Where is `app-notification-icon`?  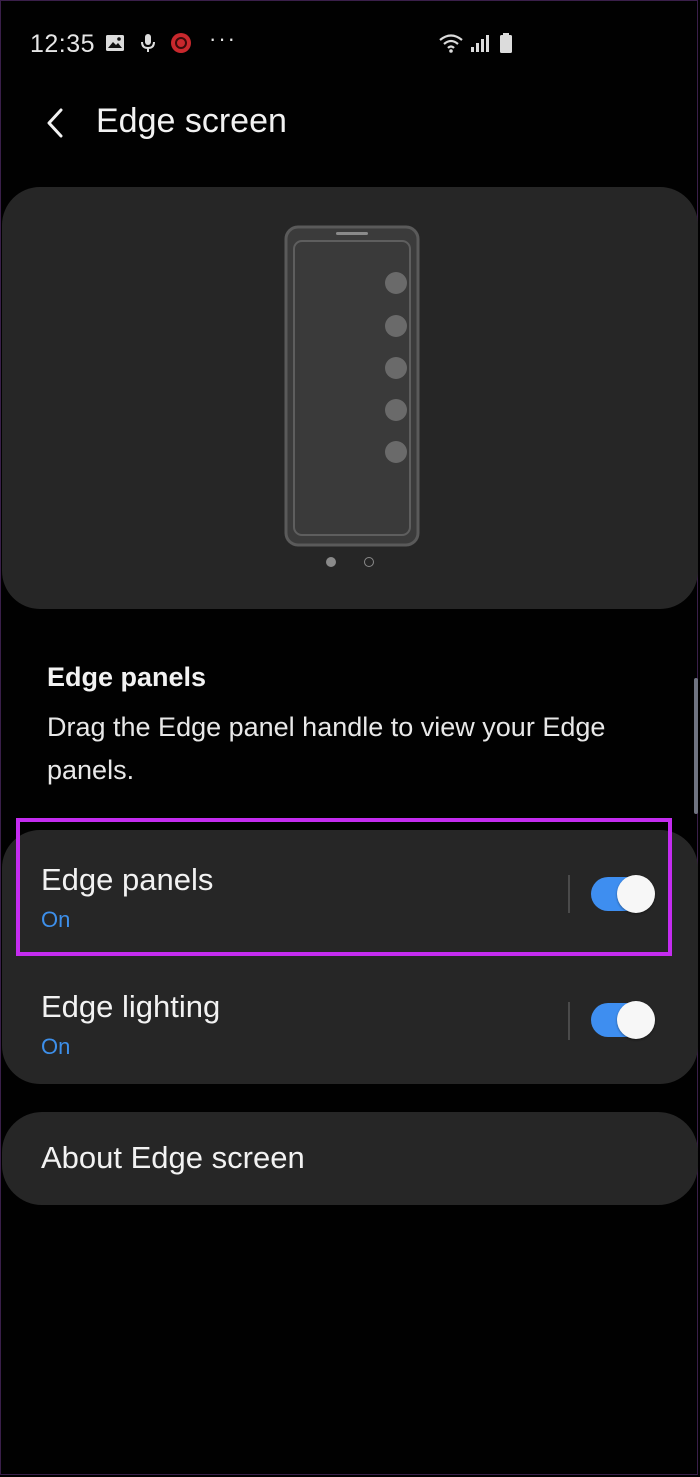 app-notification-icon is located at coordinates (181, 43).